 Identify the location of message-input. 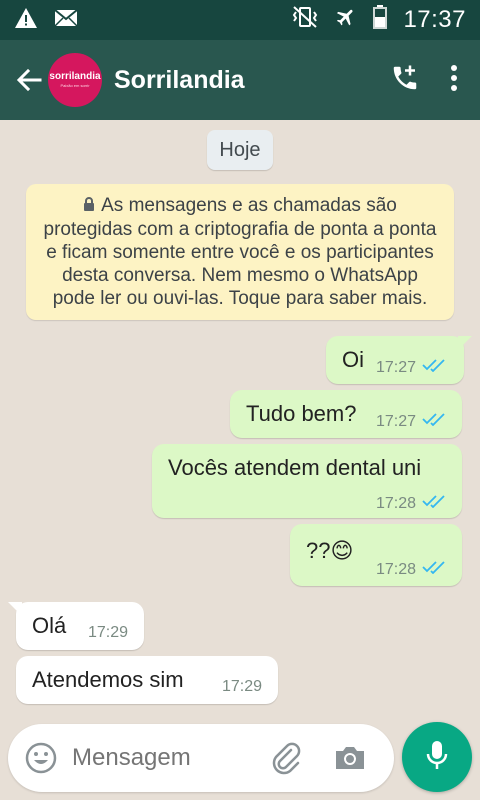
(167, 758).